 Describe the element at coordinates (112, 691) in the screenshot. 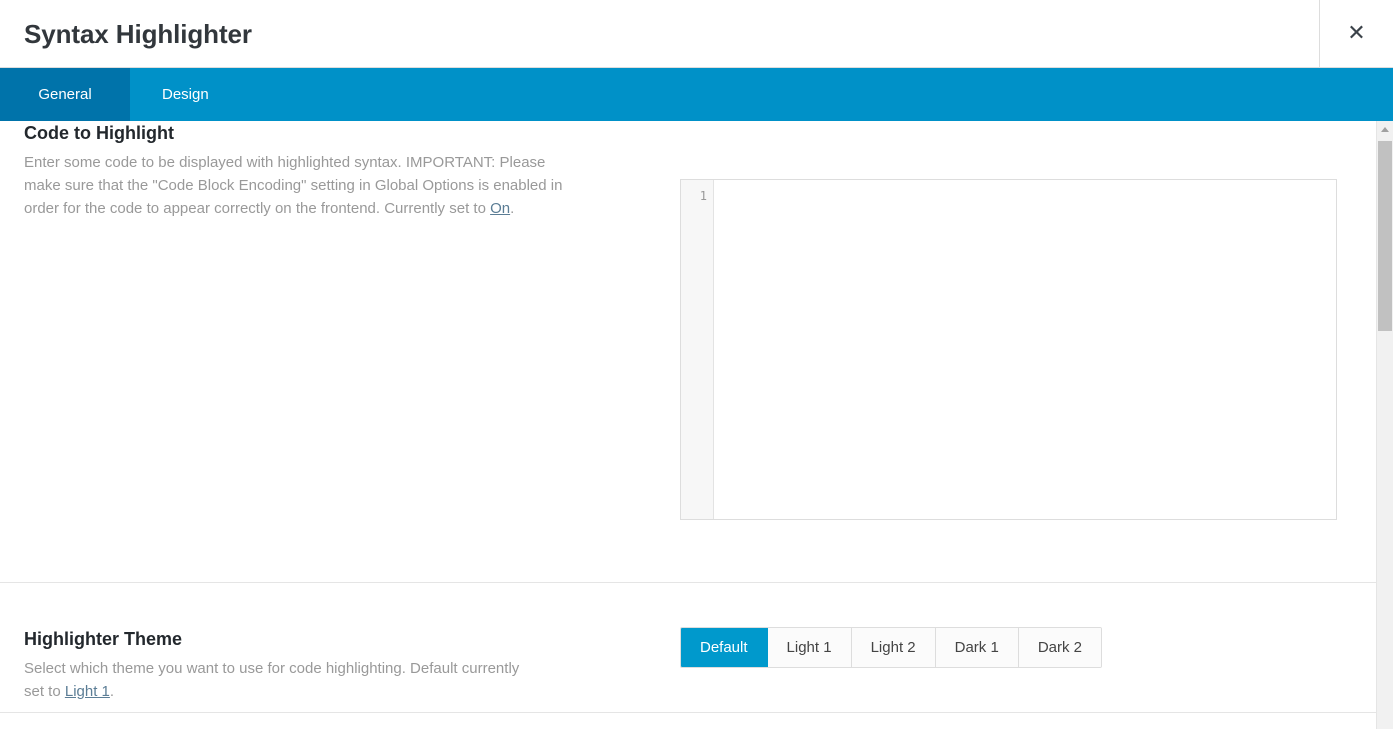

I see `theme-desc-text-2: .` at that location.